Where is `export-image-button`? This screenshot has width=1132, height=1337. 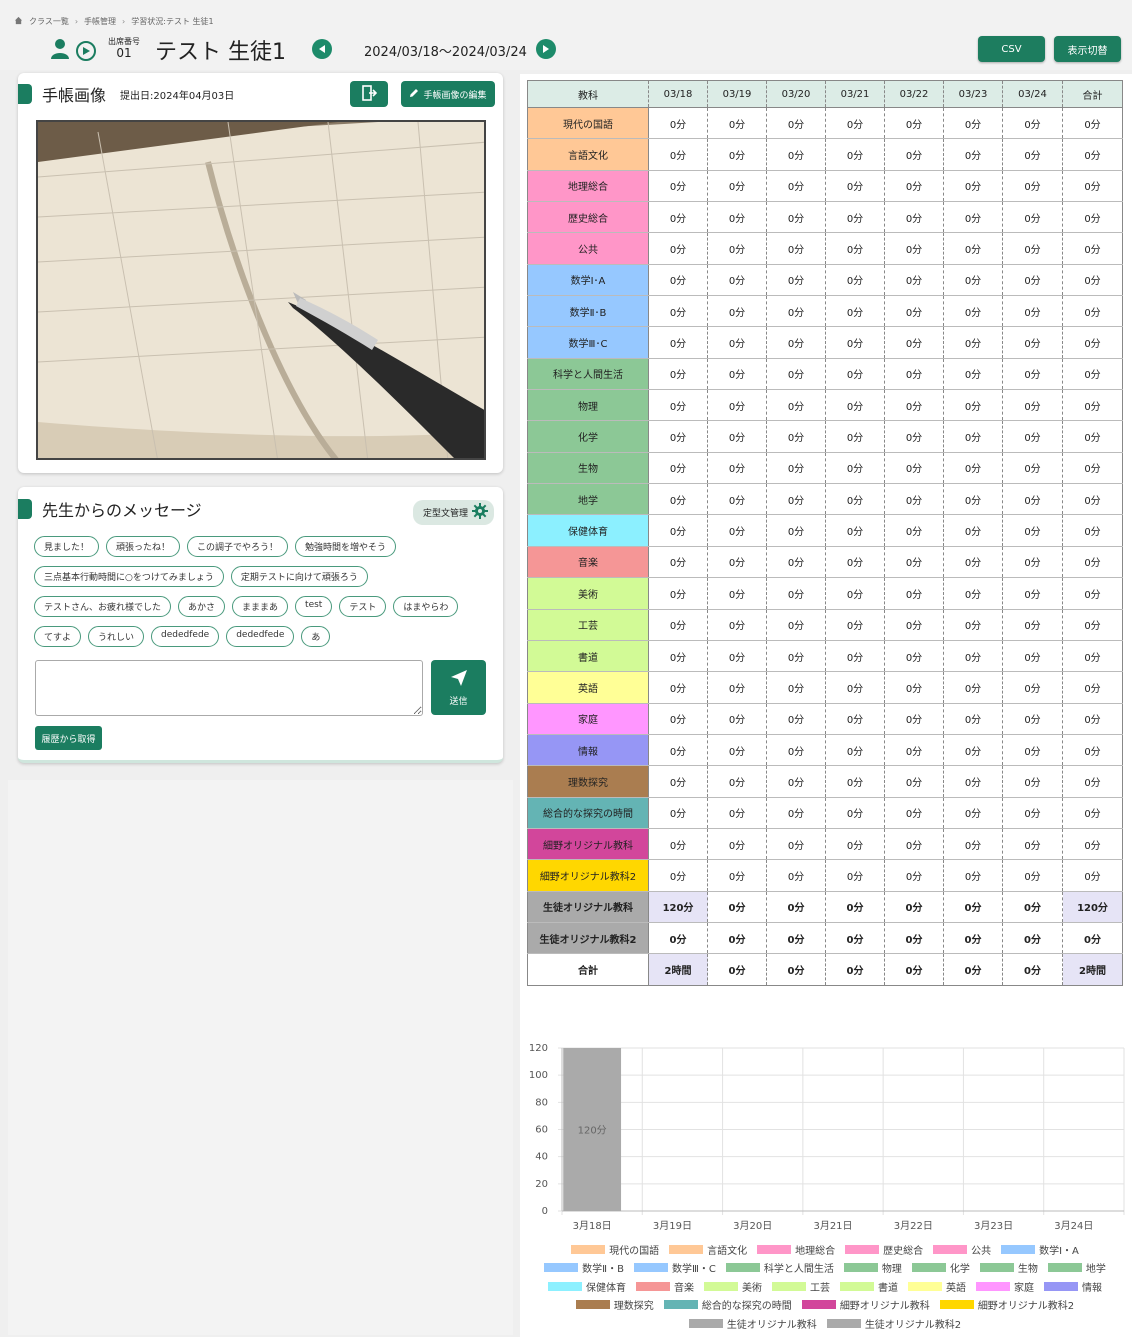 export-image-button is located at coordinates (369, 94).